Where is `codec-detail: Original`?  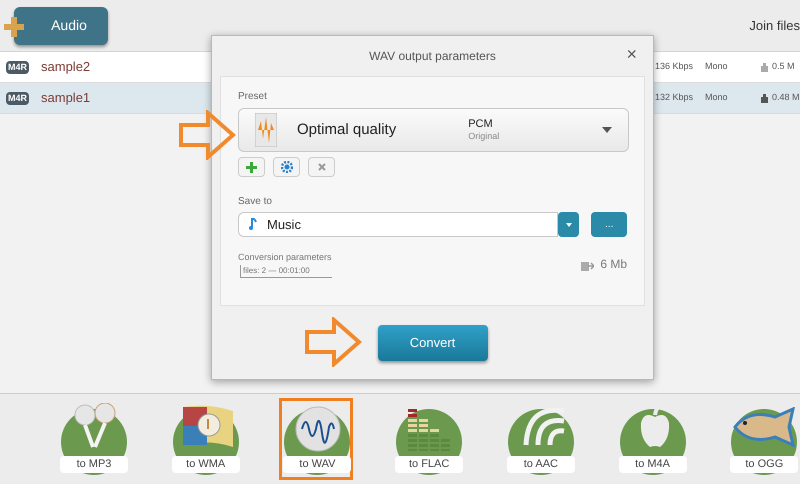
codec-detail: Original is located at coordinates (484, 136).